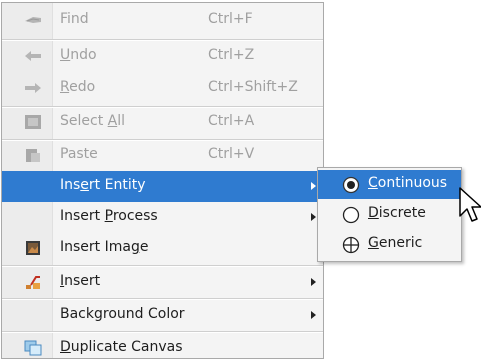 The image size is (481, 364). I want to click on menu-item-duplicate-canvas: Duplicate Canvas, so click(162, 348).